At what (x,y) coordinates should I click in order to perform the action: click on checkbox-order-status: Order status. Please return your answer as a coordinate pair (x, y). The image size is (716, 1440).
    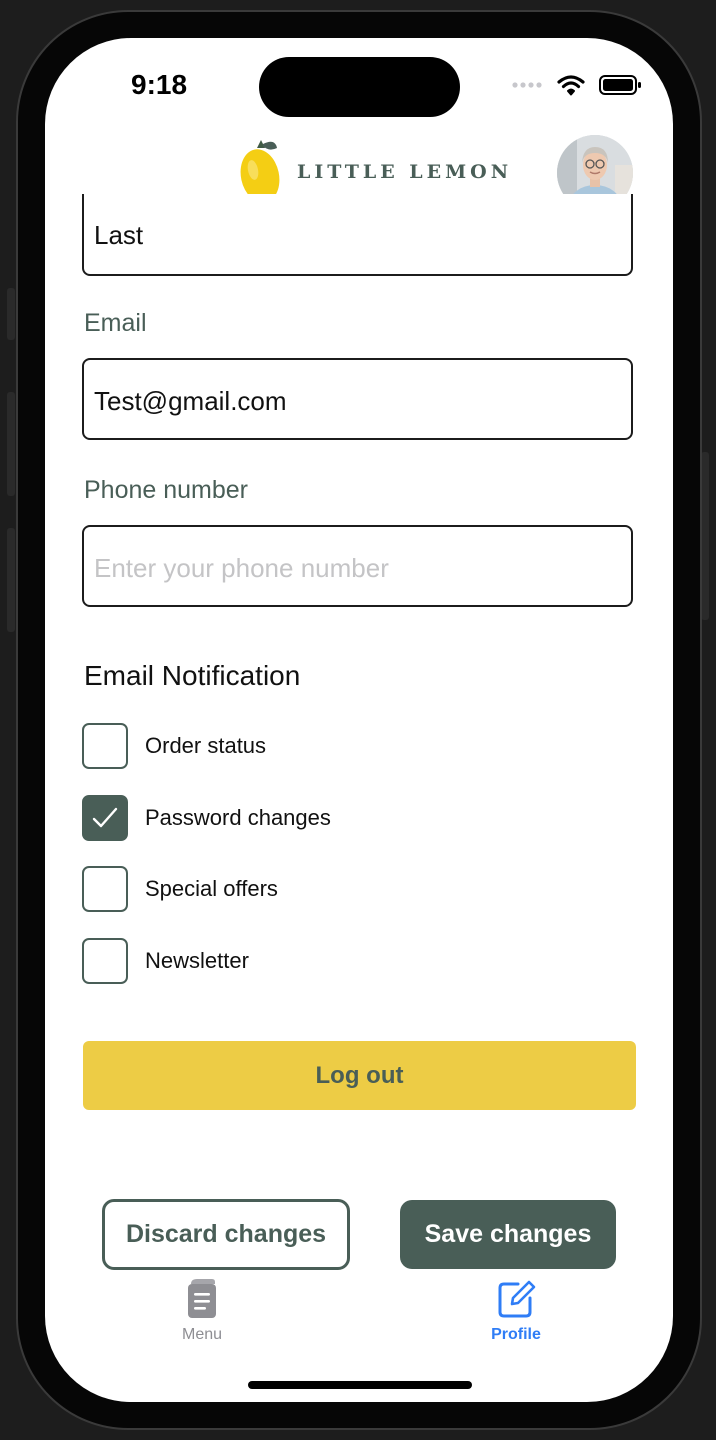
    Looking at the image, I should click on (174, 746).